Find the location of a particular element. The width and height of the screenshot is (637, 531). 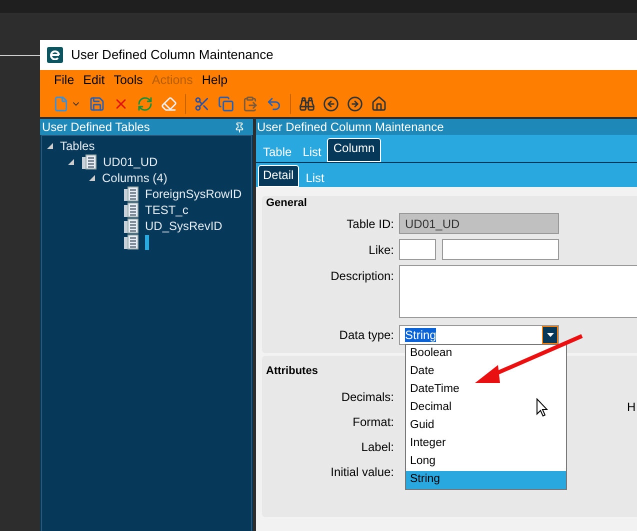

dropdown-option: Guid is located at coordinates (486, 426).